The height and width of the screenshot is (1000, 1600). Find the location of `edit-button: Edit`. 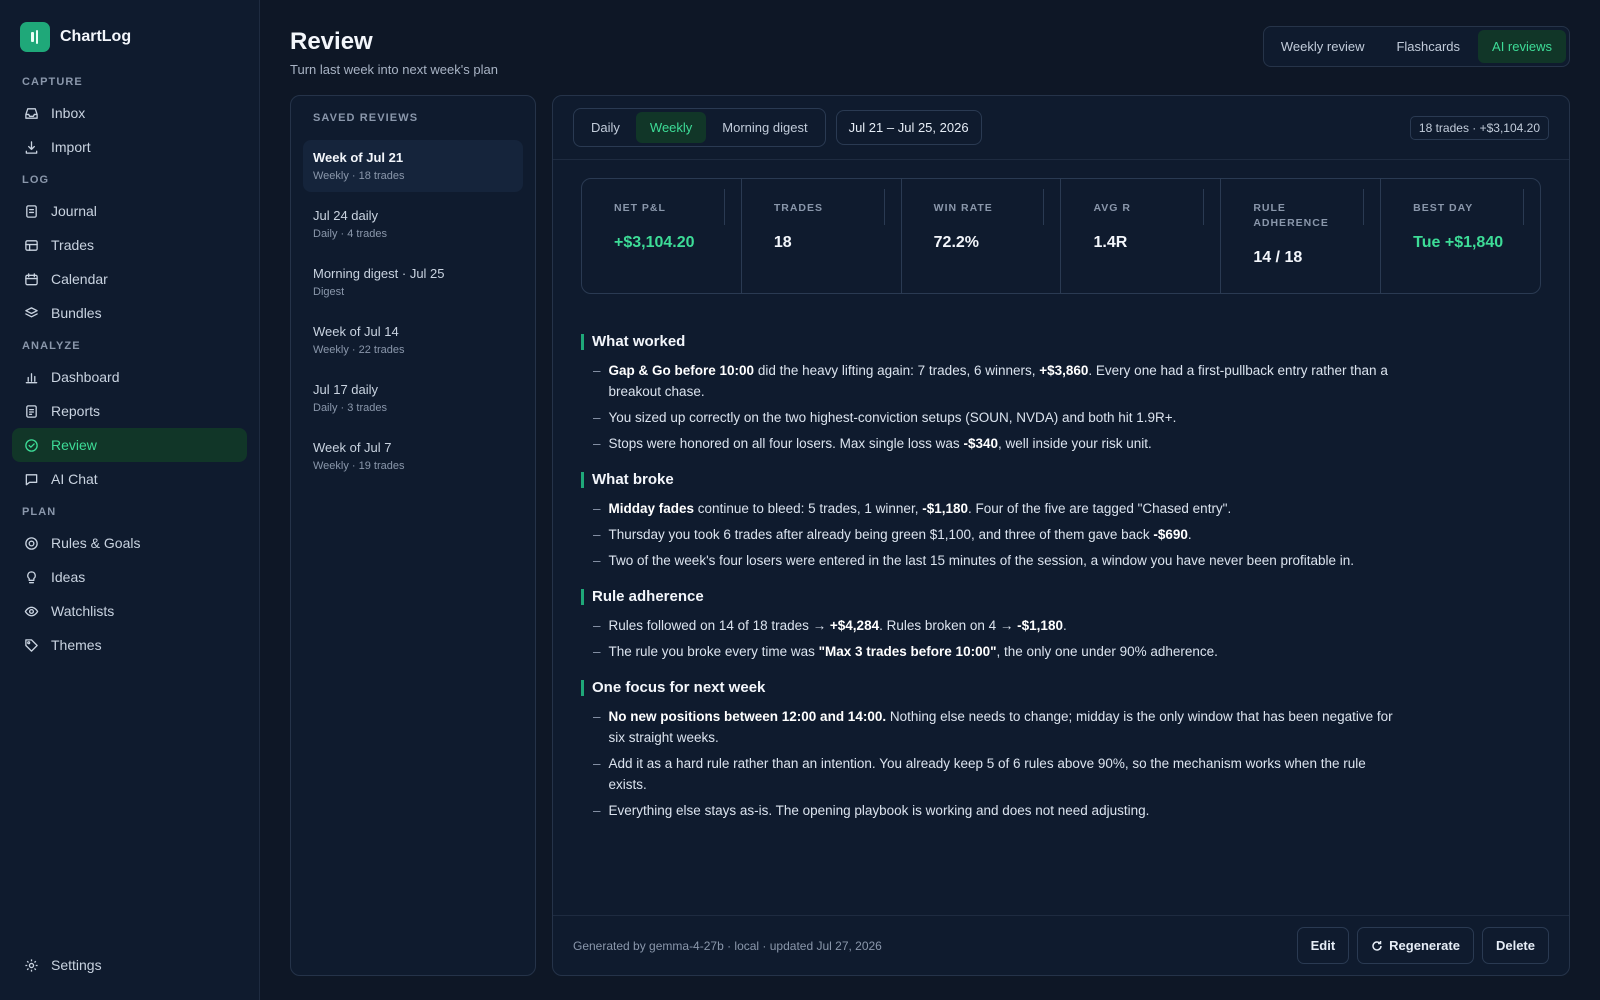

edit-button: Edit is located at coordinates (1323, 945).